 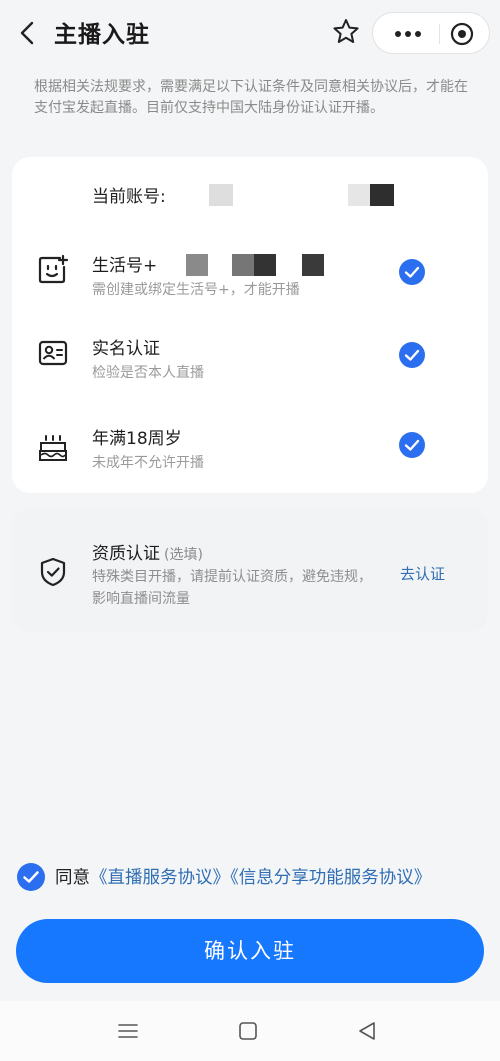 What do you see at coordinates (102, 35) in the screenshot?
I see `page-title: 主播入驻` at bounding box center [102, 35].